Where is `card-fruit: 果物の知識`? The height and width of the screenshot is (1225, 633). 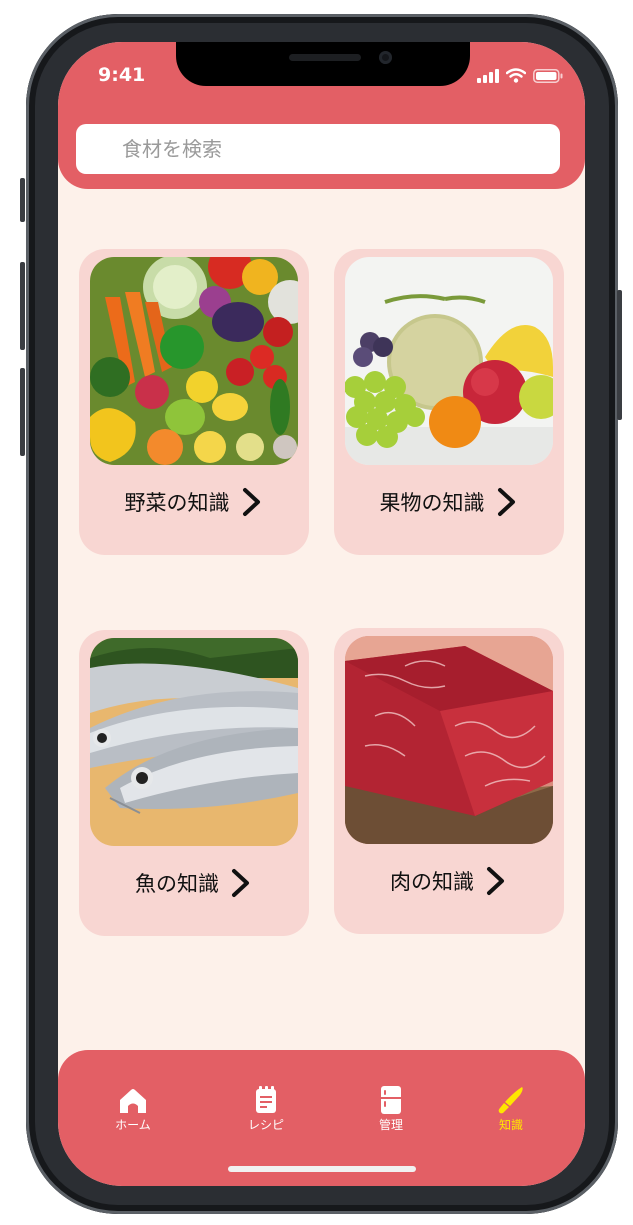
card-fruit: 果物の知識 is located at coordinates (449, 402).